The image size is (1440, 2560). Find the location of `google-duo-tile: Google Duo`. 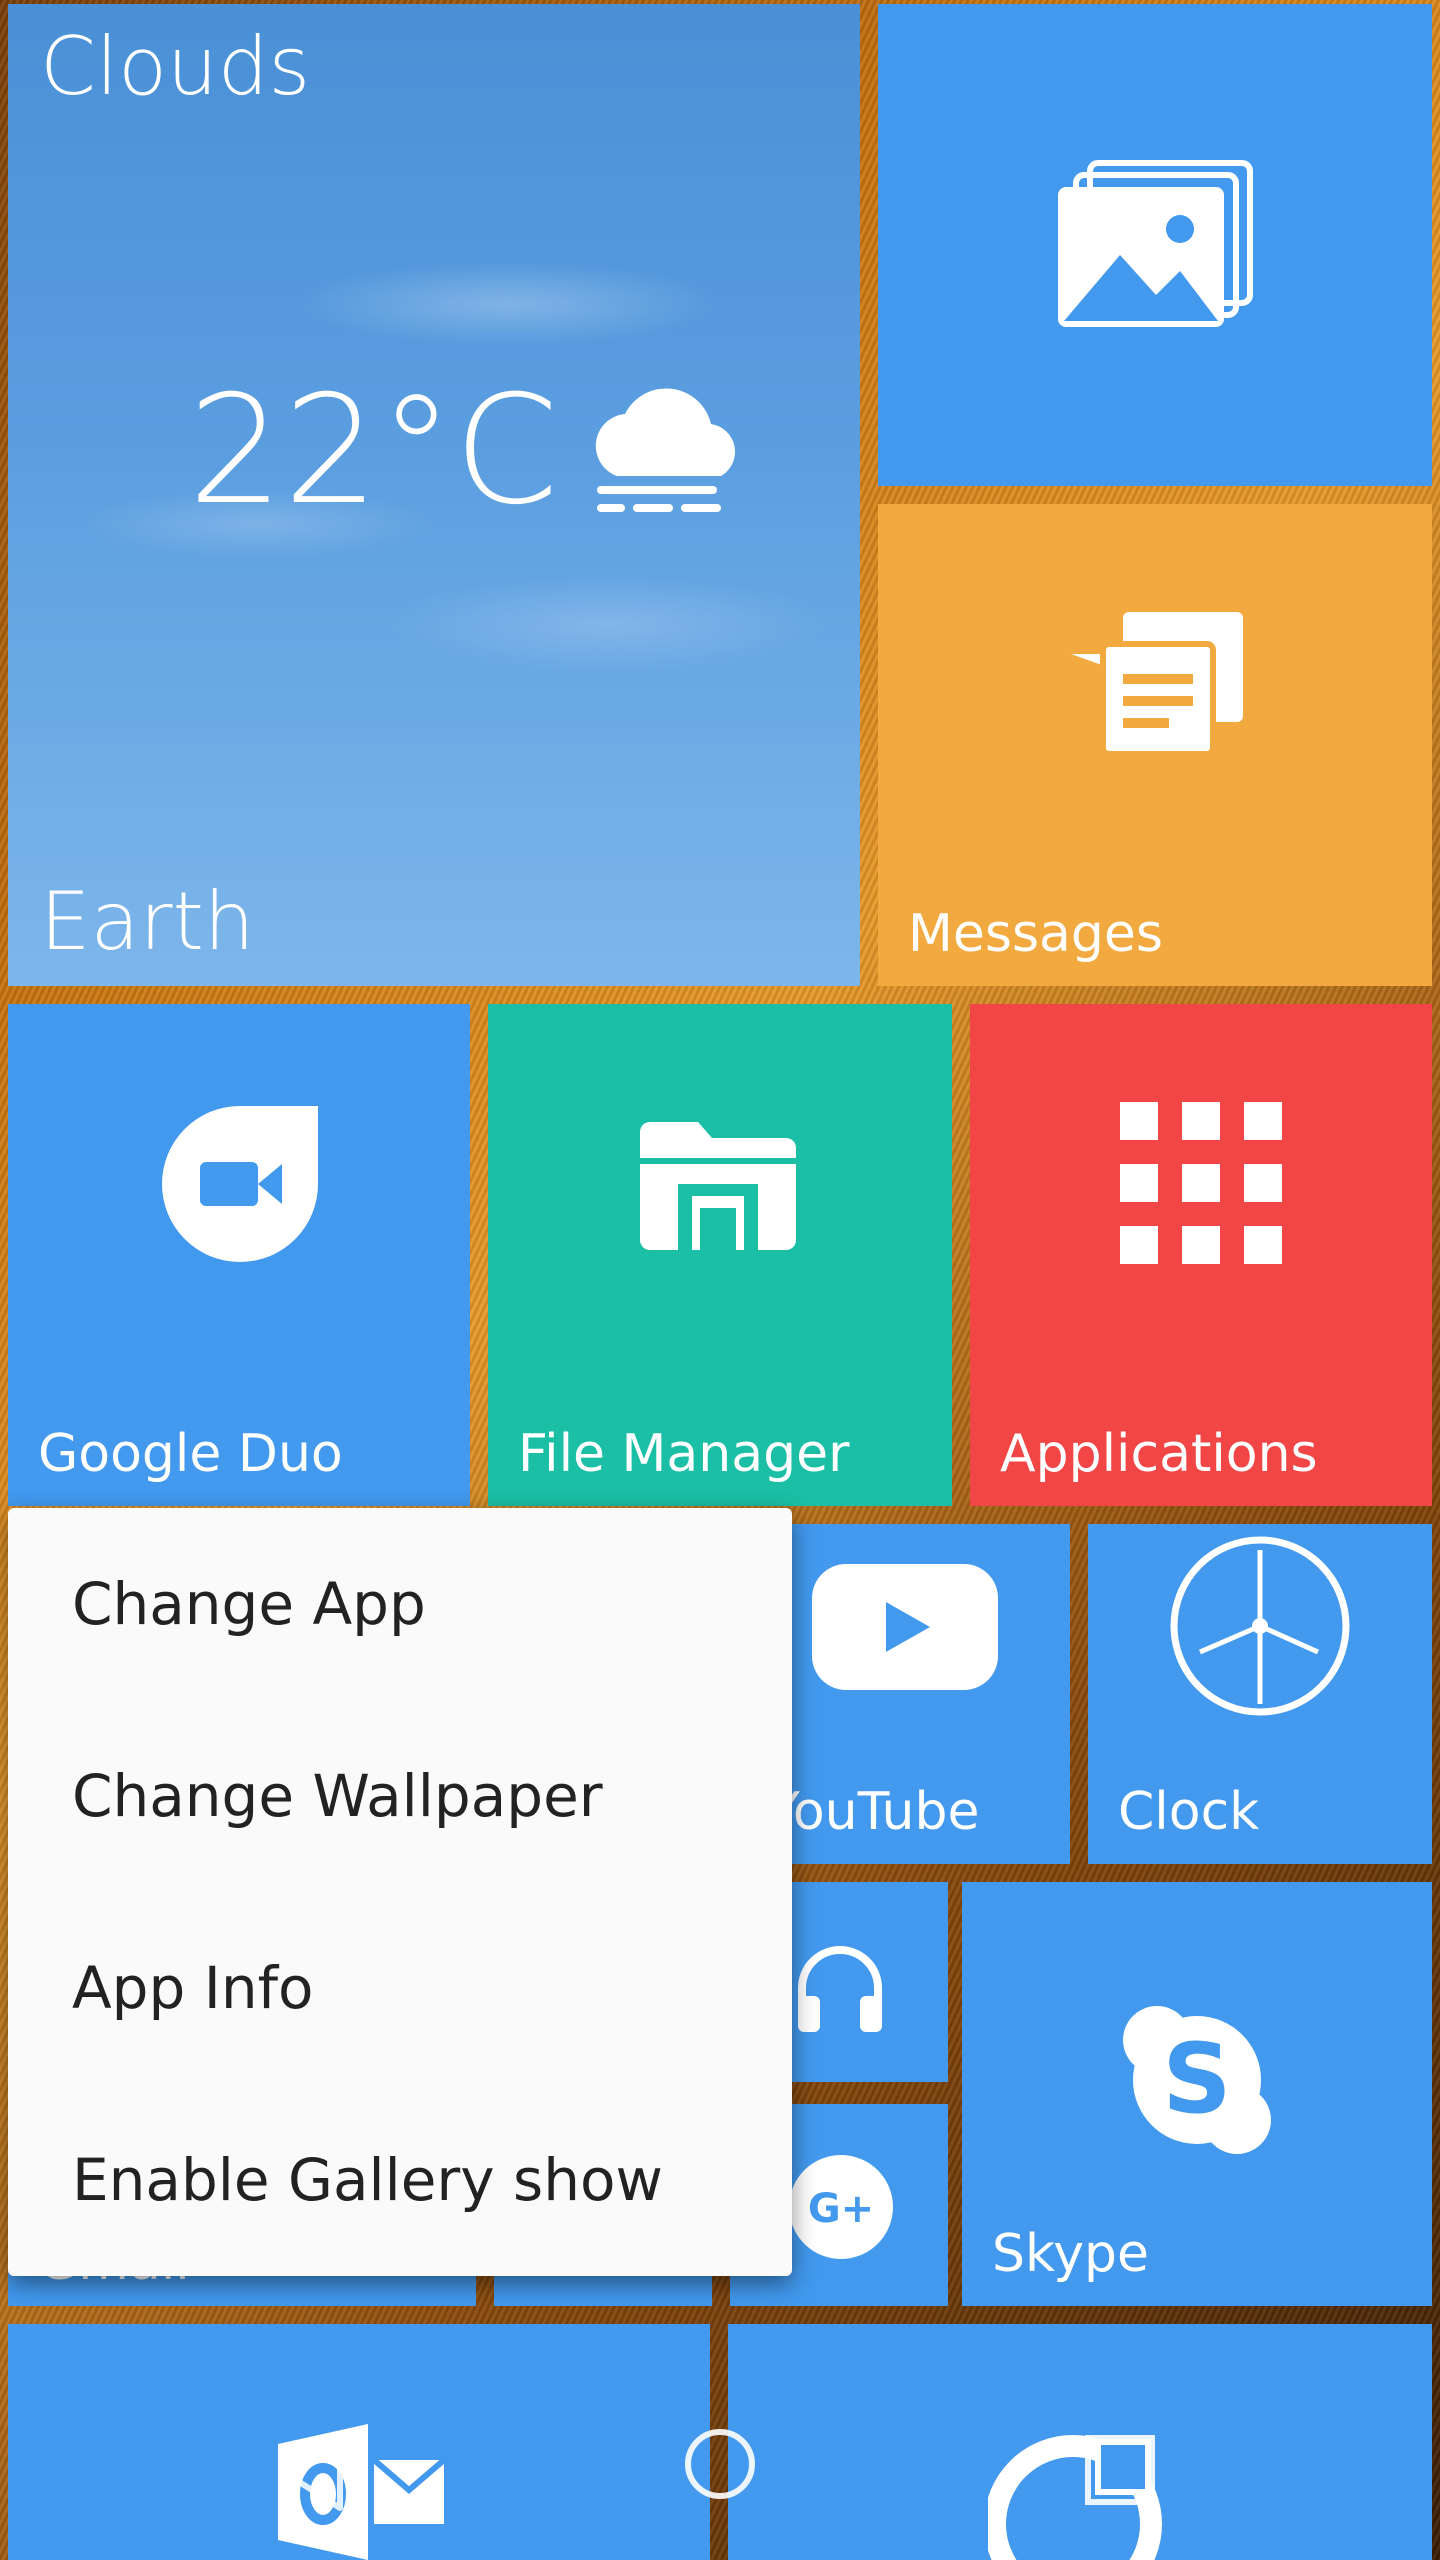

google-duo-tile: Google Duo is located at coordinates (239, 1255).